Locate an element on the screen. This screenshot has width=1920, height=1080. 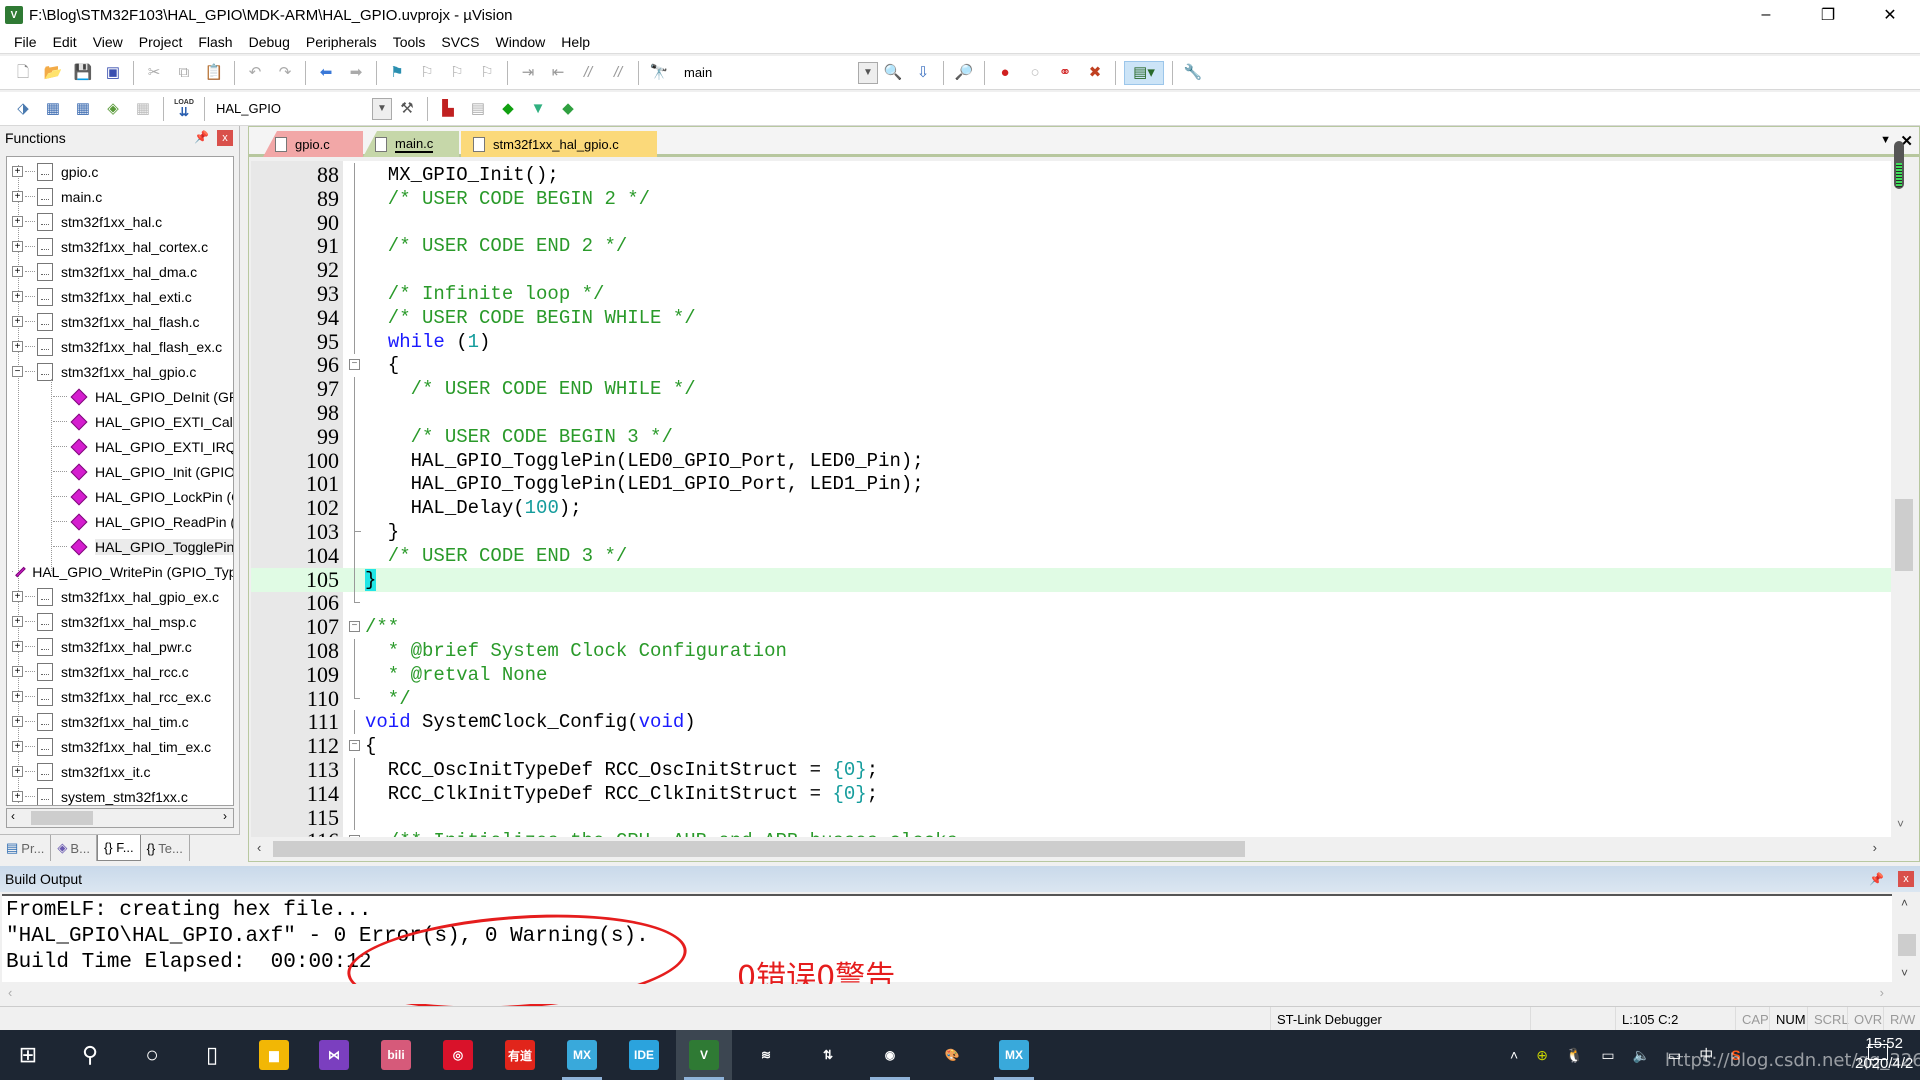
menu-svcs: SVCS is located at coordinates (460, 42).